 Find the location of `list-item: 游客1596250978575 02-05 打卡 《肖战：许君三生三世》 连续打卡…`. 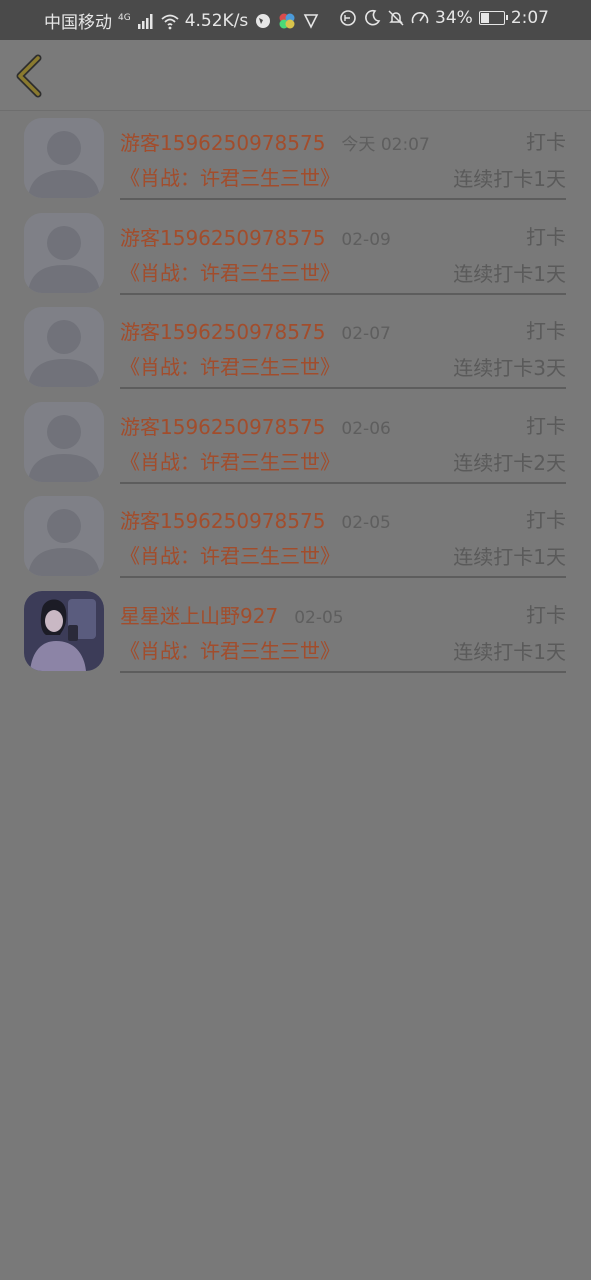

list-item: 游客1596250978575 02-05 打卡 《肖战：许君三生三世》 连续打卡… is located at coordinates (295, 539).